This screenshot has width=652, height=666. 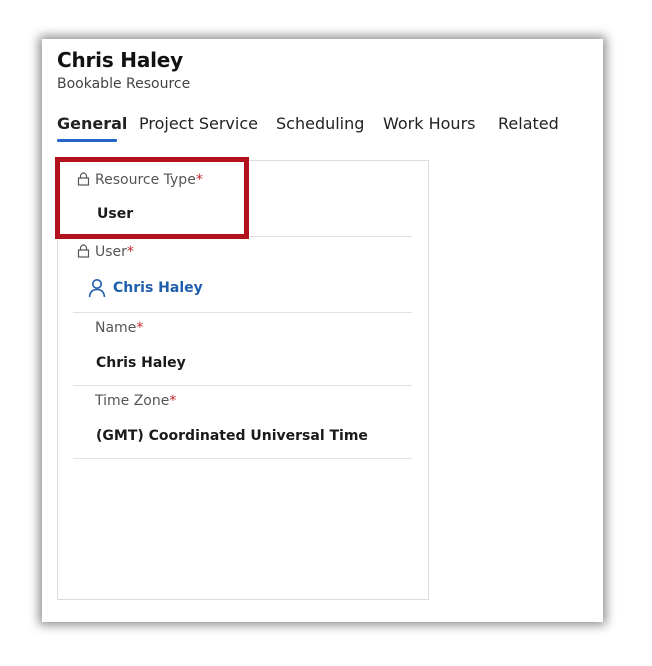 What do you see at coordinates (97, 288) in the screenshot?
I see `person-icon` at bounding box center [97, 288].